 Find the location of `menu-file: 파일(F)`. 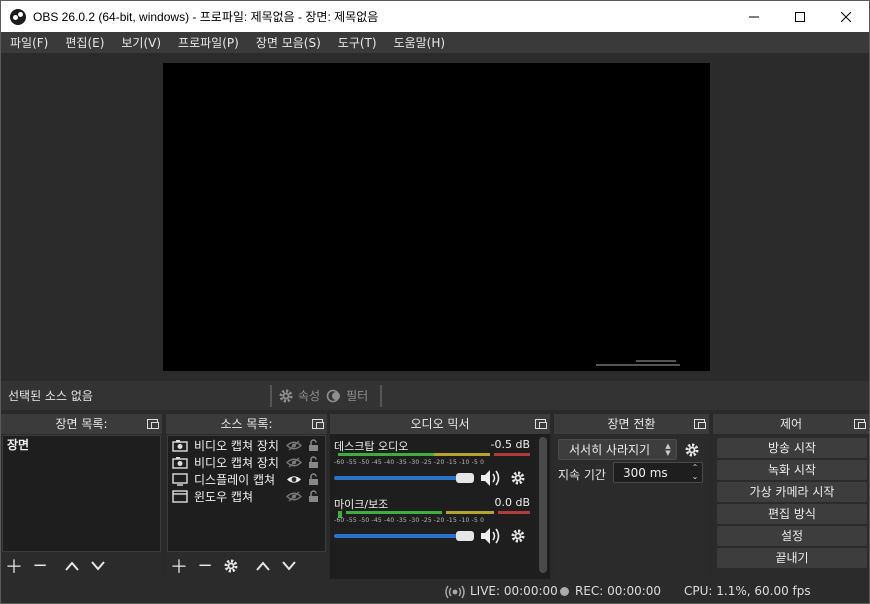

menu-file: 파일(F) is located at coordinates (28, 42).